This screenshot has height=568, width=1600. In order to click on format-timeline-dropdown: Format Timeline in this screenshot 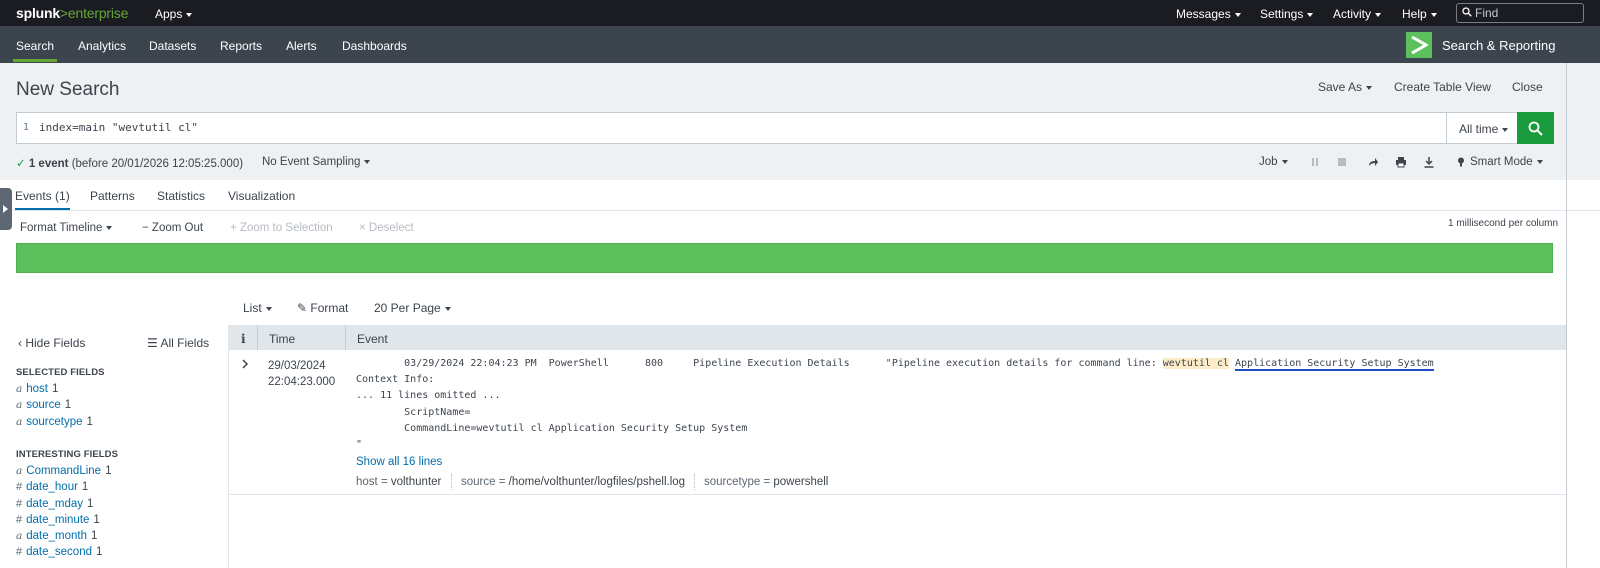, I will do `click(66, 228)`.